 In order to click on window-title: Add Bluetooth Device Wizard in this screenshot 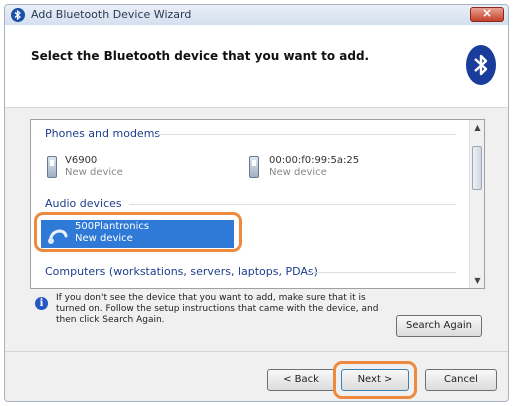, I will do `click(111, 14)`.